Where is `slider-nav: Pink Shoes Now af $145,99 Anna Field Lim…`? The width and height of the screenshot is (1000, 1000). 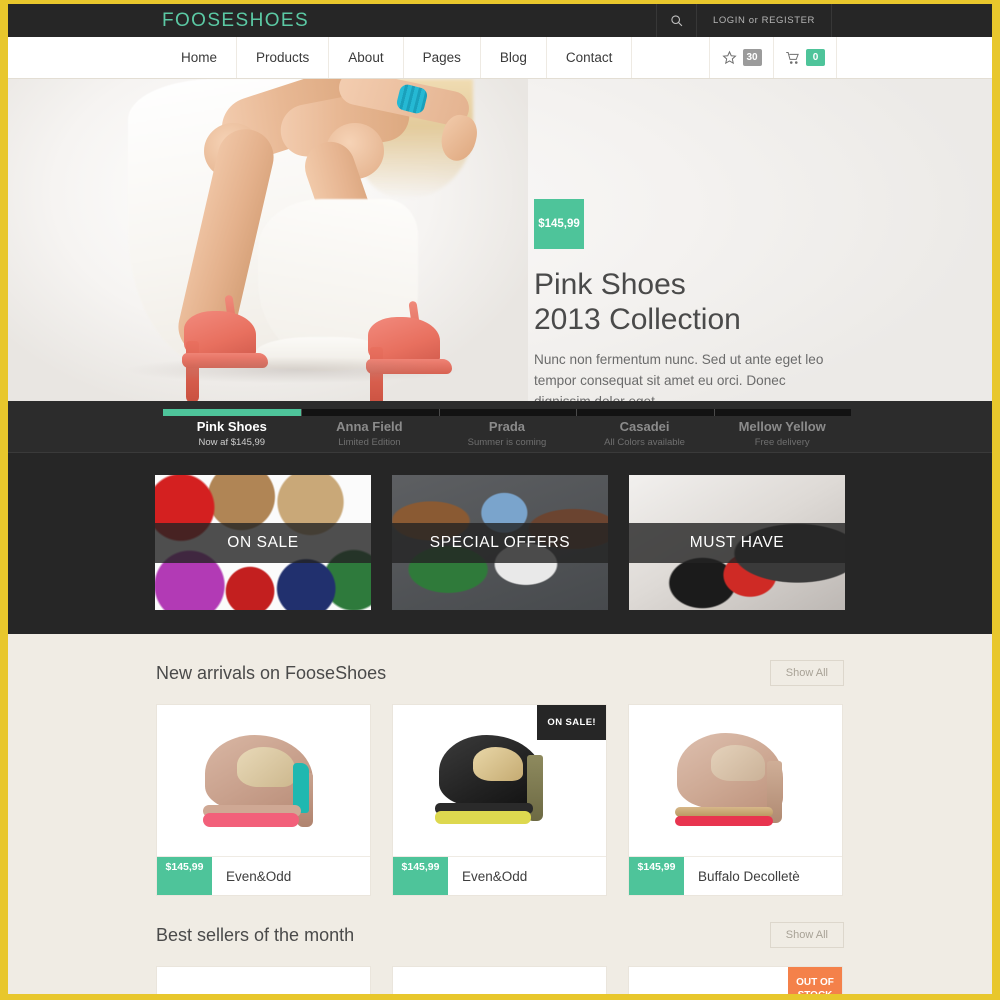
slider-nav: Pink Shoes Now af $145,99 Anna Field Lim… is located at coordinates (500, 427).